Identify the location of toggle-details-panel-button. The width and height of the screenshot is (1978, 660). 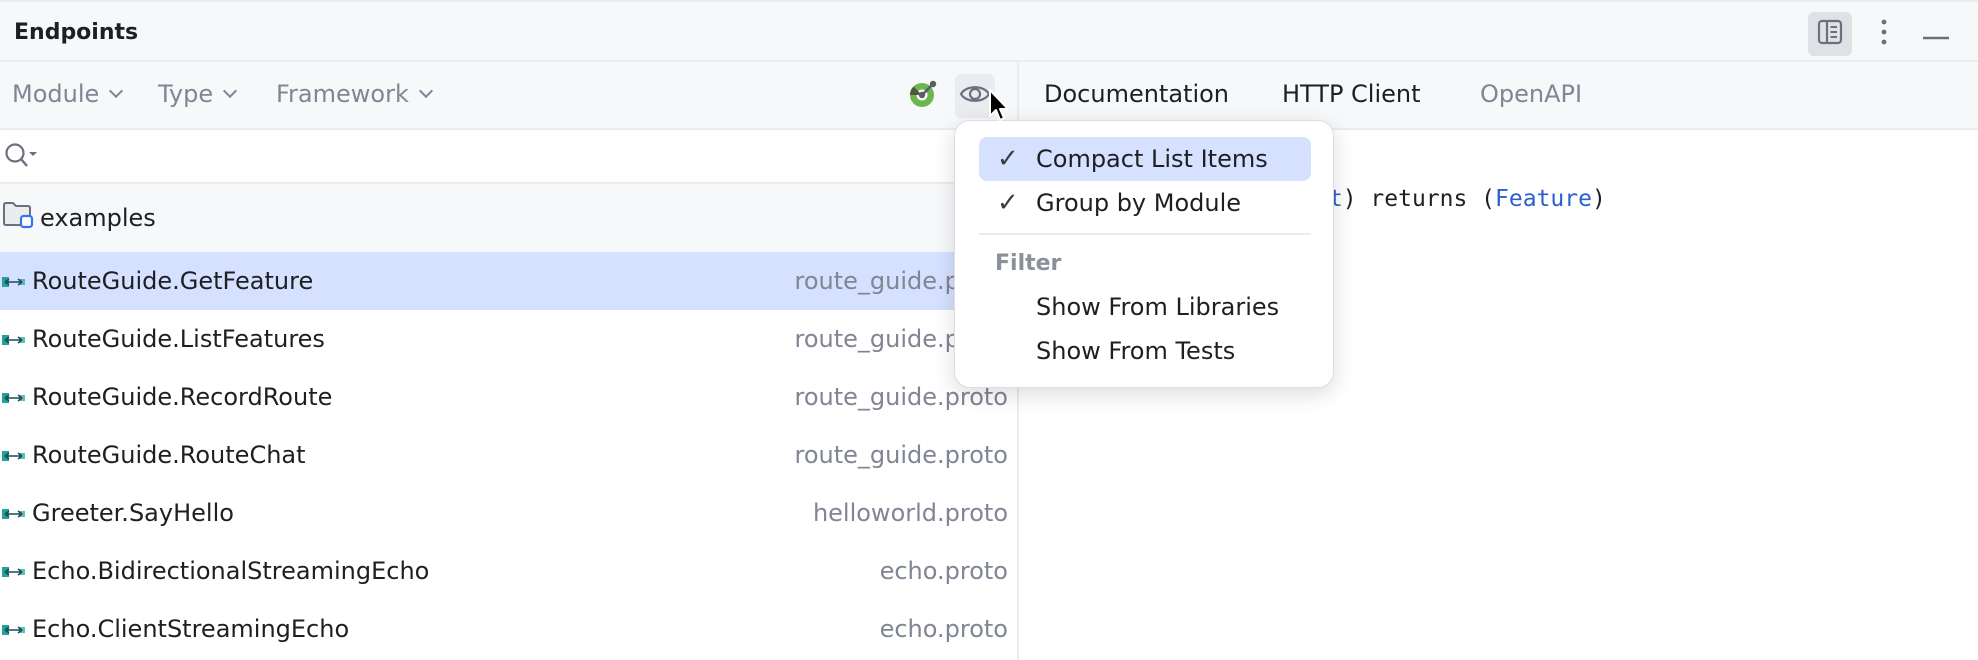
(1830, 34).